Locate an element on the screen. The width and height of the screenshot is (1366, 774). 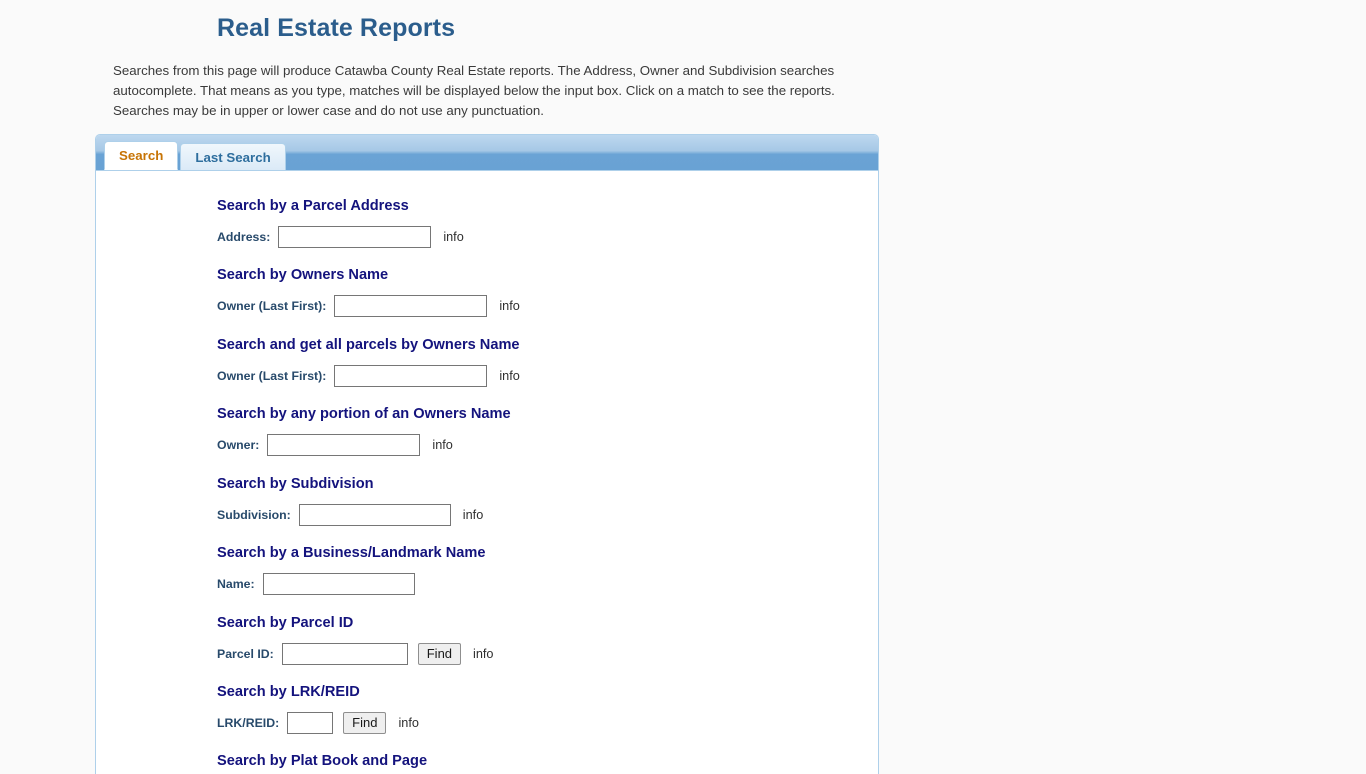
field-row-owner-all-parcels: Owner (Last First): info is located at coordinates (368, 376).